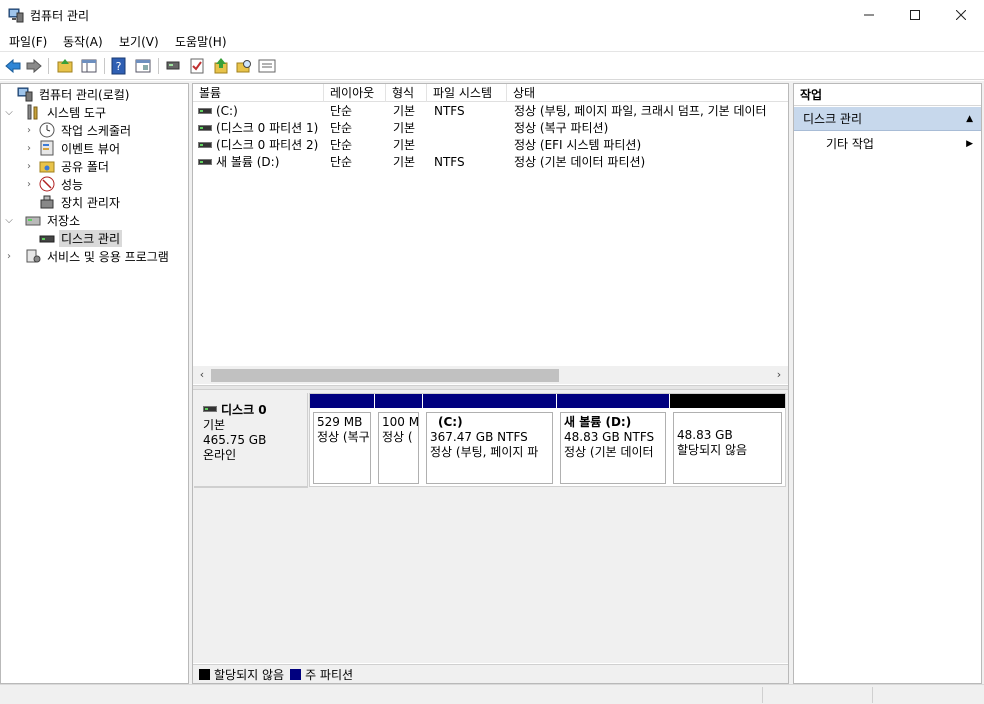 The width and height of the screenshot is (984, 704). Describe the element at coordinates (267, 145) in the screenshot. I see `volume-name: (디스크 0 파티션 2)` at that location.